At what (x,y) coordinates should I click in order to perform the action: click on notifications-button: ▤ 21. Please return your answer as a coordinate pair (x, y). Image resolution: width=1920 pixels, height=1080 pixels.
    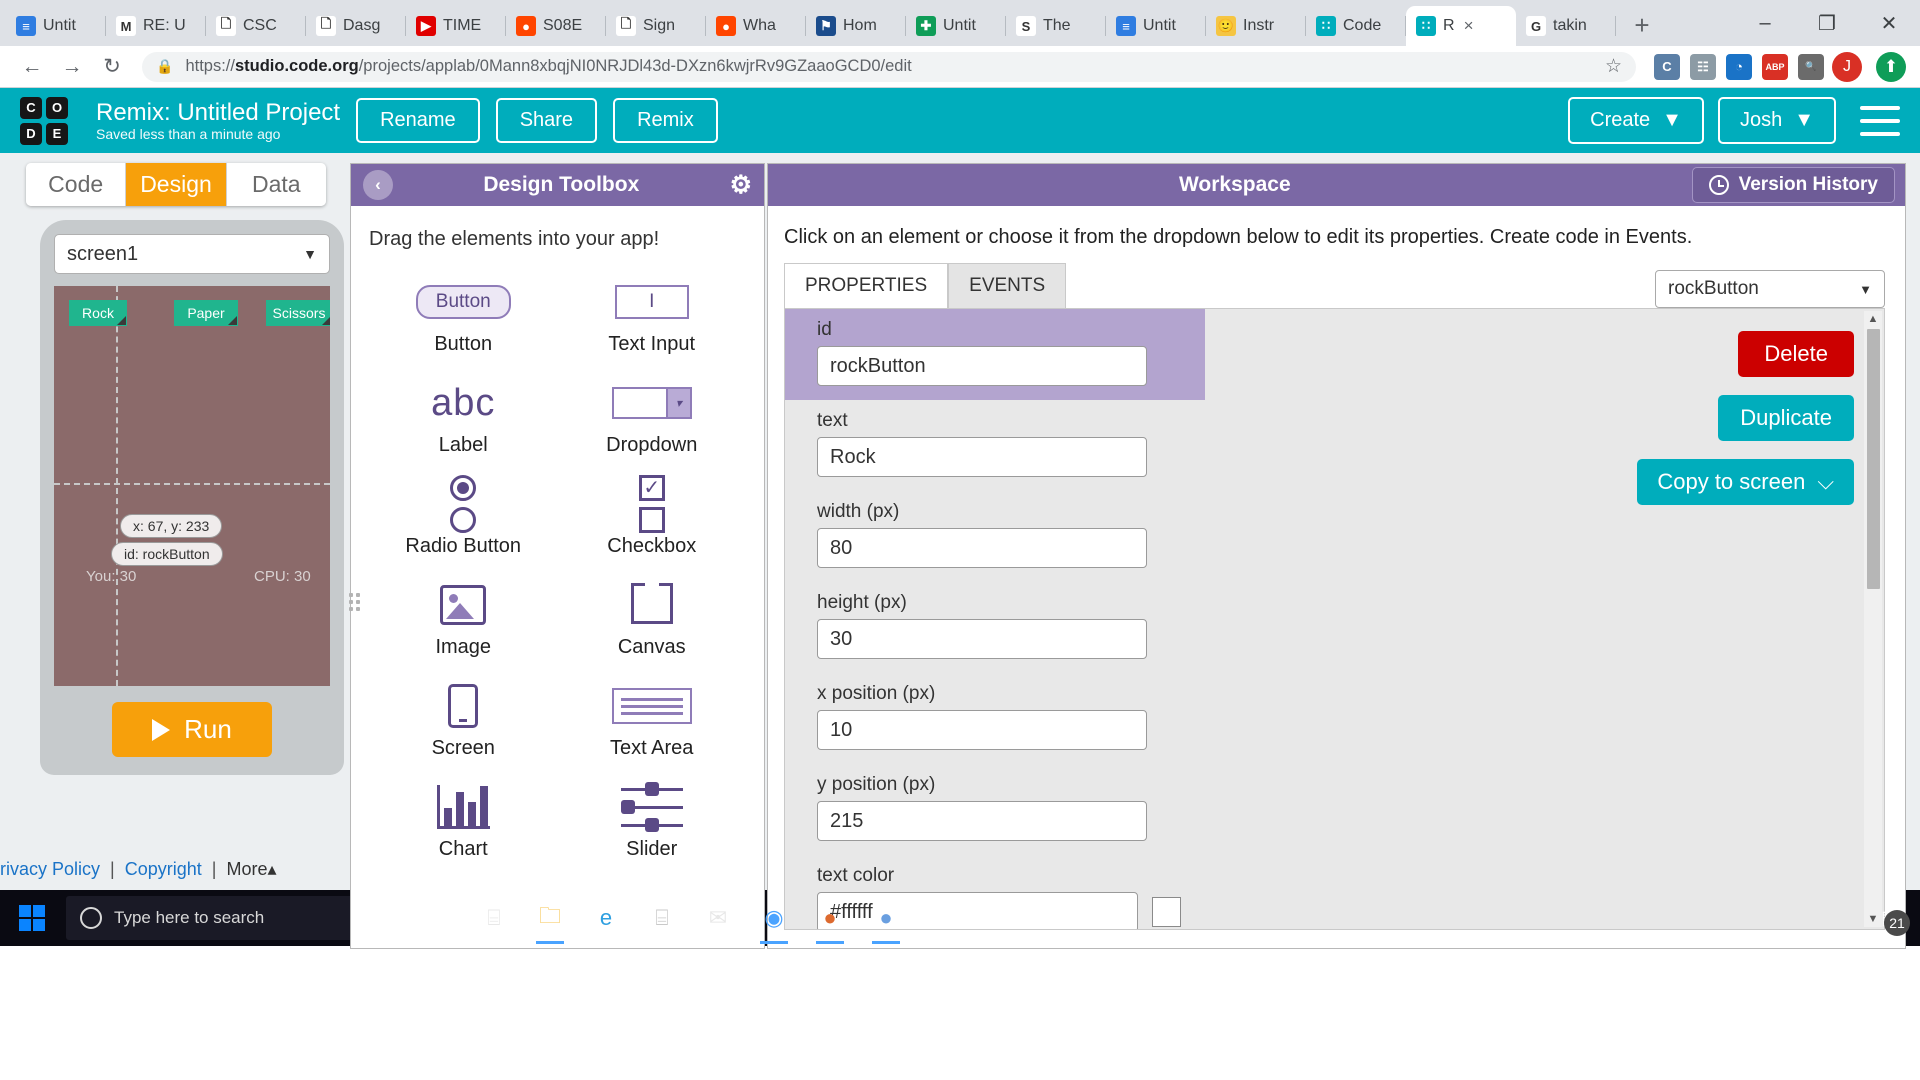
    Looking at the image, I should click on (1890, 918).